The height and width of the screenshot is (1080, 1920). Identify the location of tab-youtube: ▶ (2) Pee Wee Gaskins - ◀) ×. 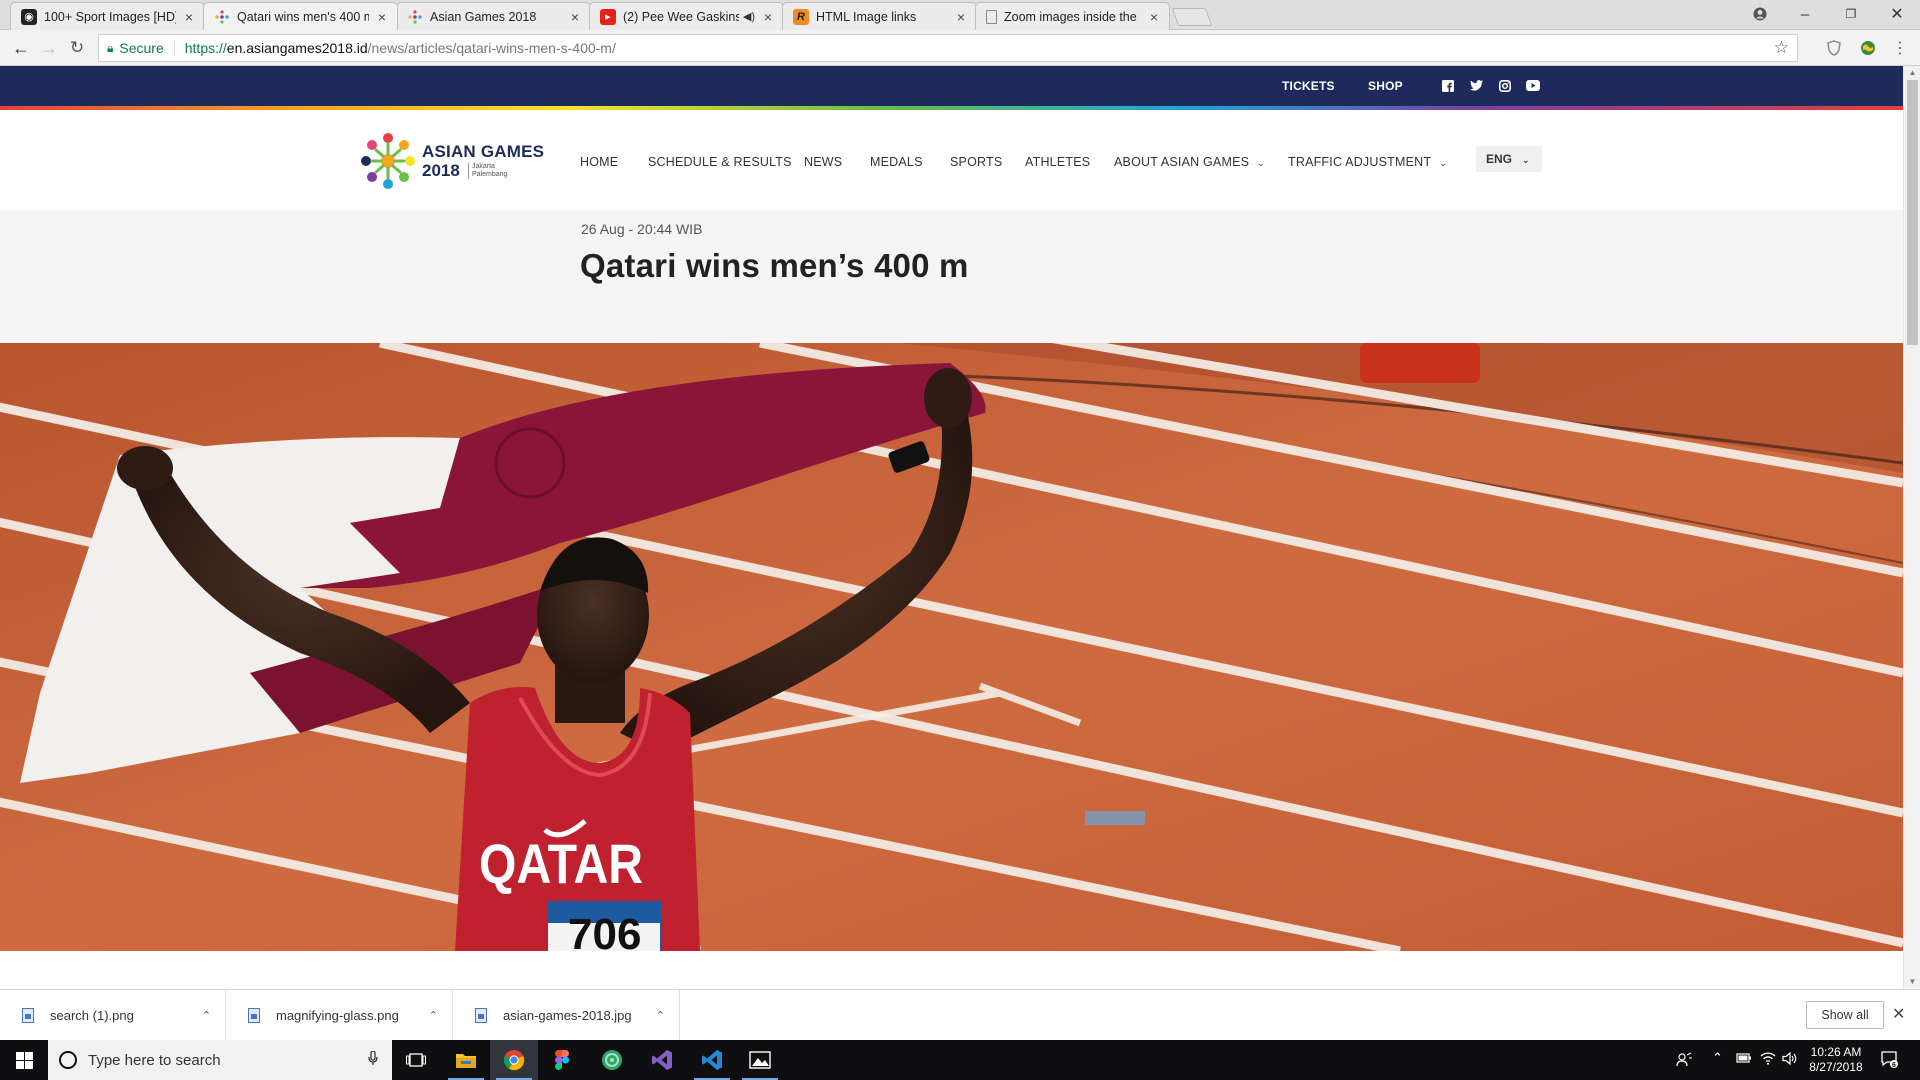
(686, 16).